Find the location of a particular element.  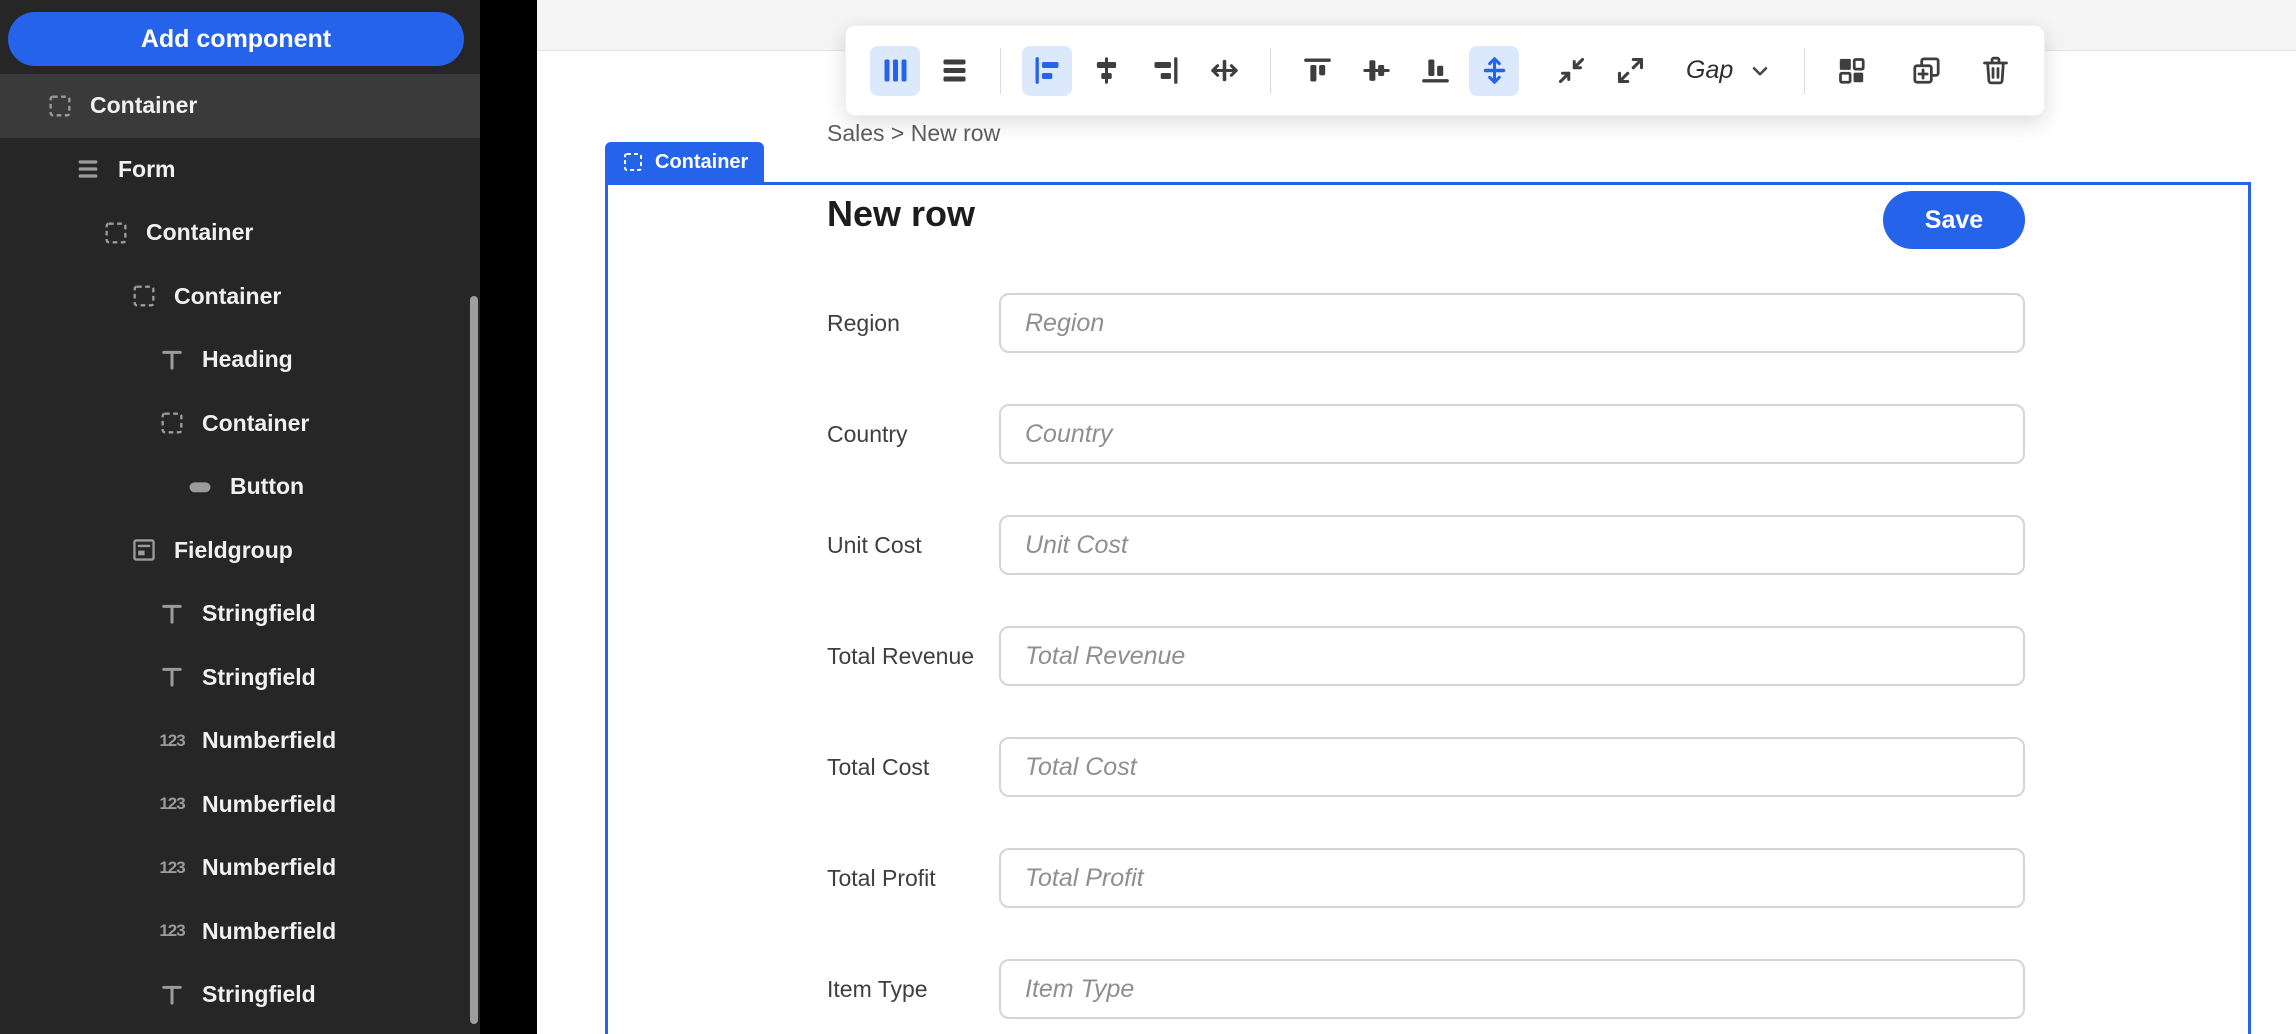

sidebar-item-fieldgroup: Fieldgroup is located at coordinates (240, 551).